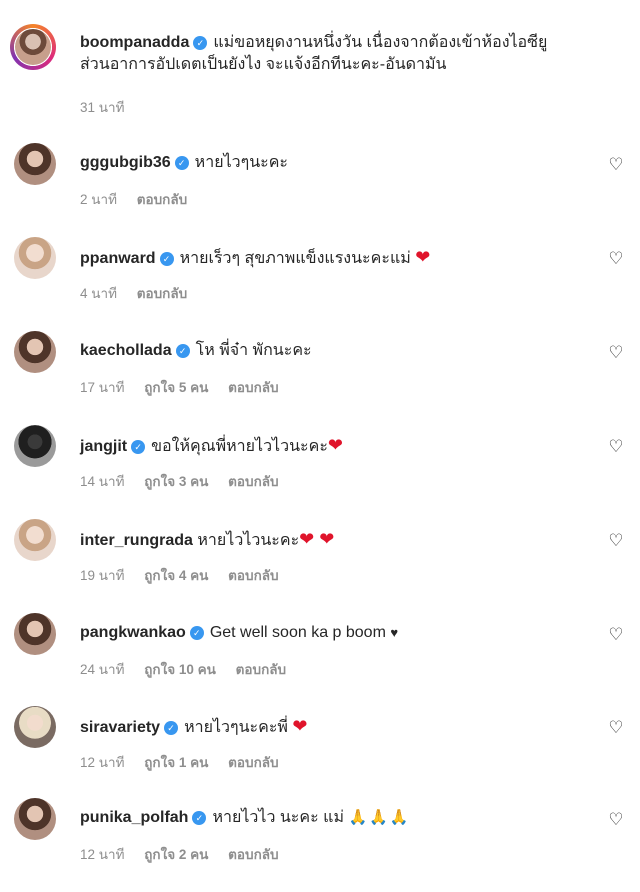 The height and width of the screenshot is (892, 640). Describe the element at coordinates (102, 481) in the screenshot. I see `comment-timestamp: 14 นาที` at that location.